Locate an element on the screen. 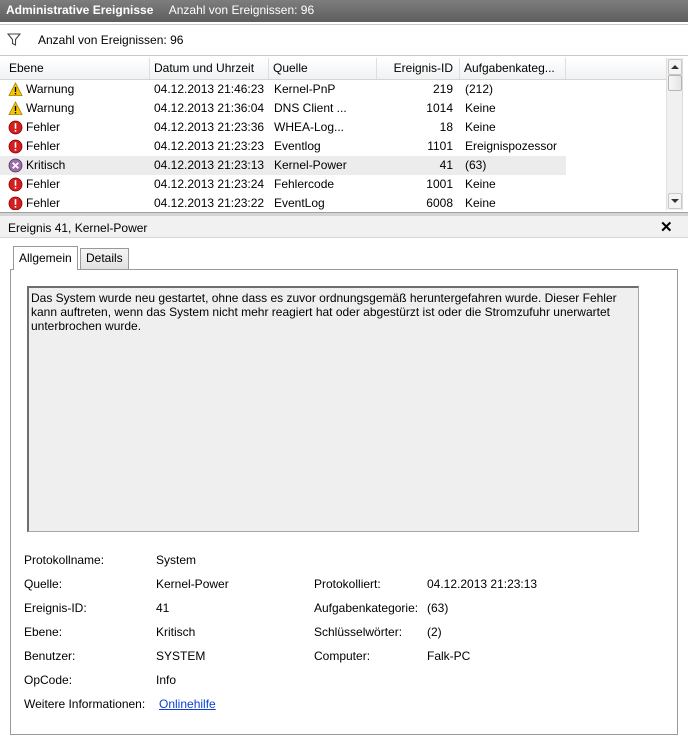  scroll-up-button is located at coordinates (675, 67).